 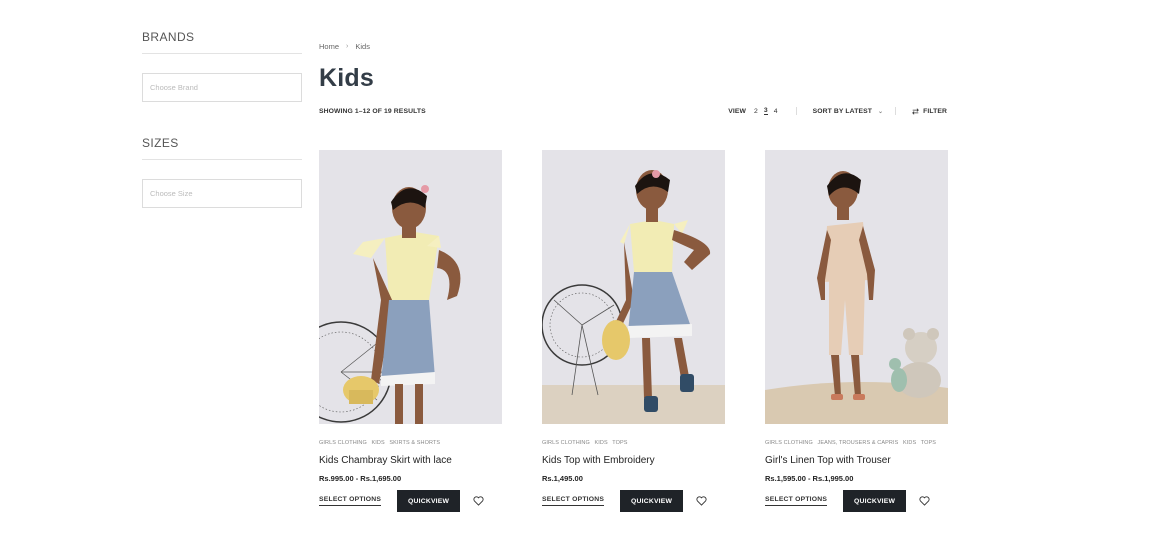 I want to click on category-link: JEANS, TROUSERS & CAPRIS, so click(x=858, y=443).